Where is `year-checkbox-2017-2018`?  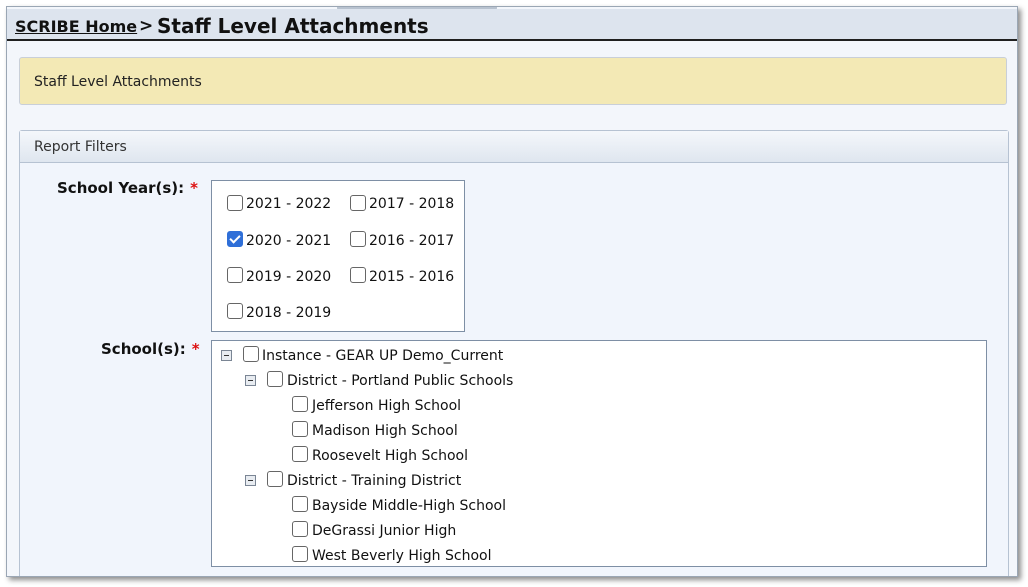
year-checkbox-2017-2018 is located at coordinates (358, 203).